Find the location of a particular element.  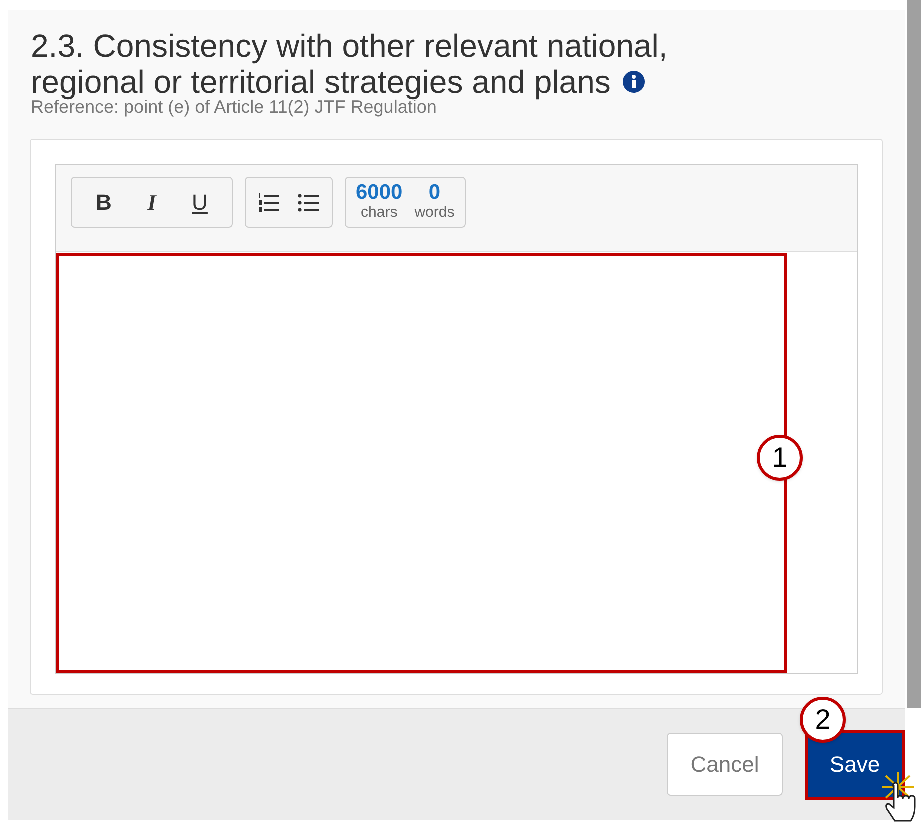

save-button: Save is located at coordinates (855, 765).